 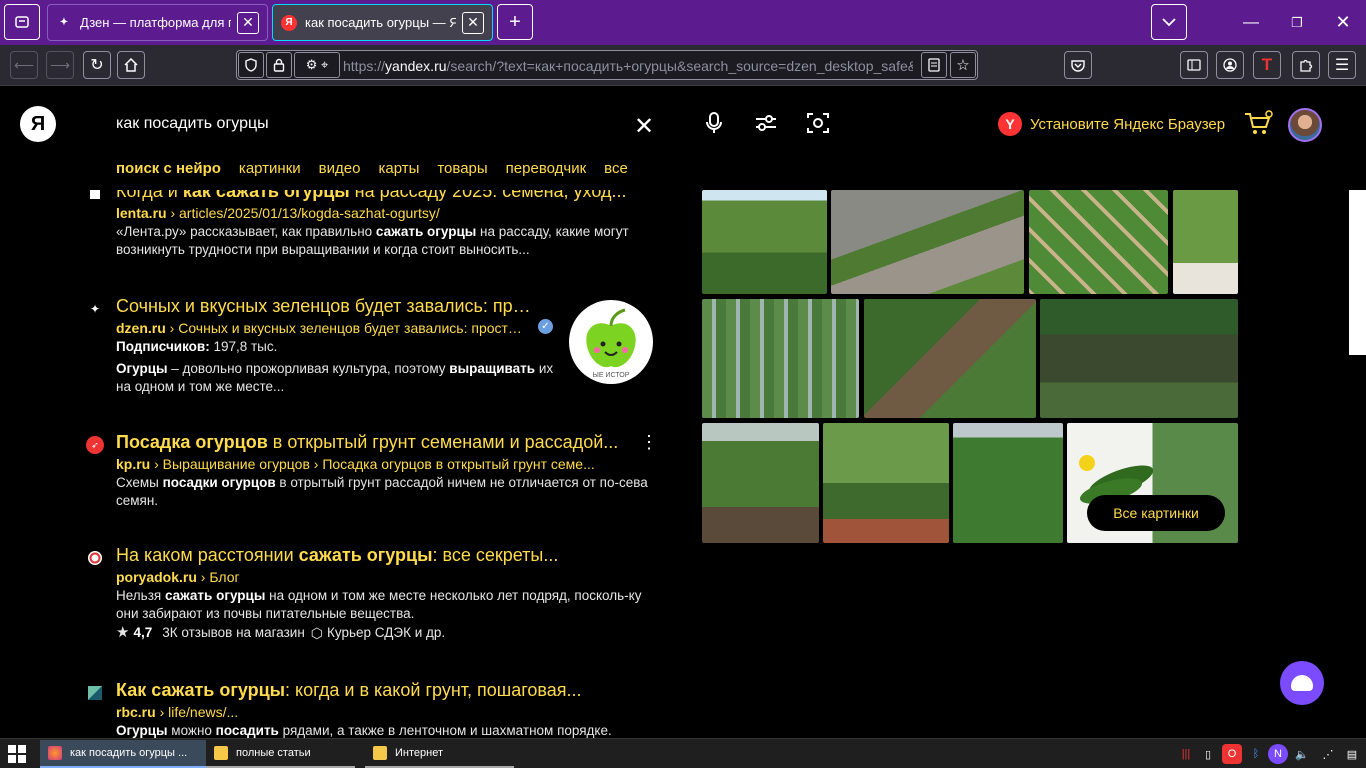 I want to click on result-more-icon: ⋮, so click(x=649, y=442).